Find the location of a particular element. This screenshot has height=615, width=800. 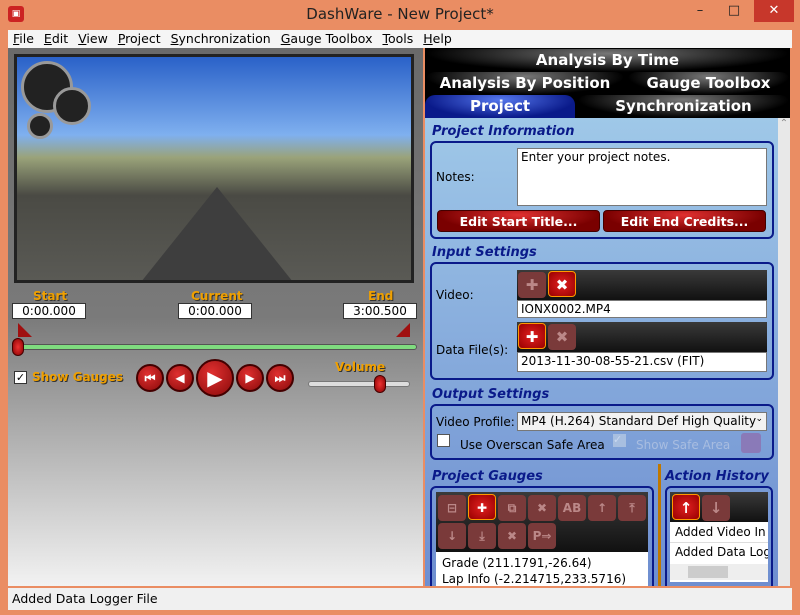

data-files-label: Data File(s): is located at coordinates (472, 350).